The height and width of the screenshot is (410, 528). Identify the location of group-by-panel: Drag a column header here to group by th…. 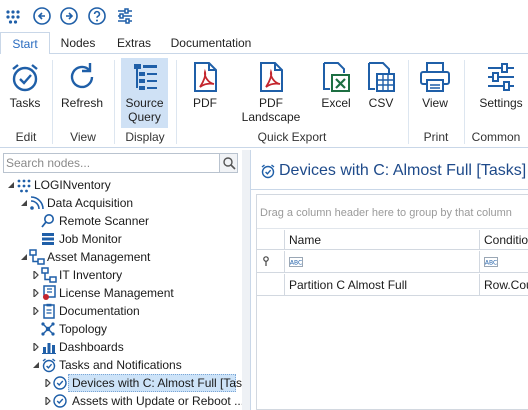
(392, 212).